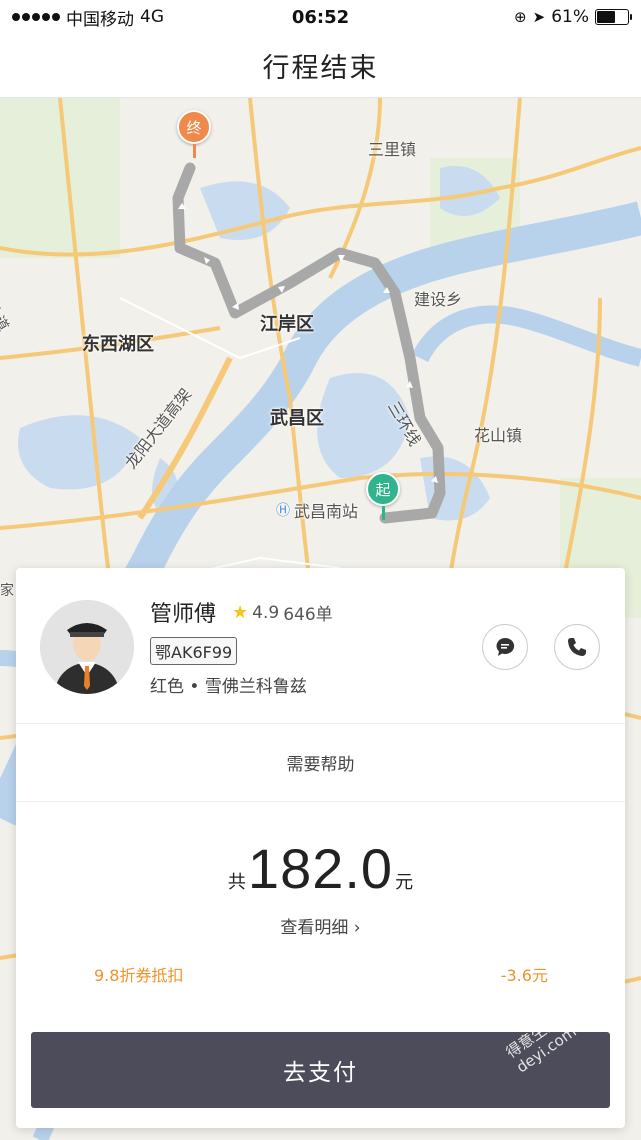 This screenshot has height=1140, width=641. What do you see at coordinates (320, 763) in the screenshot?
I see `need-help-button: 需要帮助` at bounding box center [320, 763].